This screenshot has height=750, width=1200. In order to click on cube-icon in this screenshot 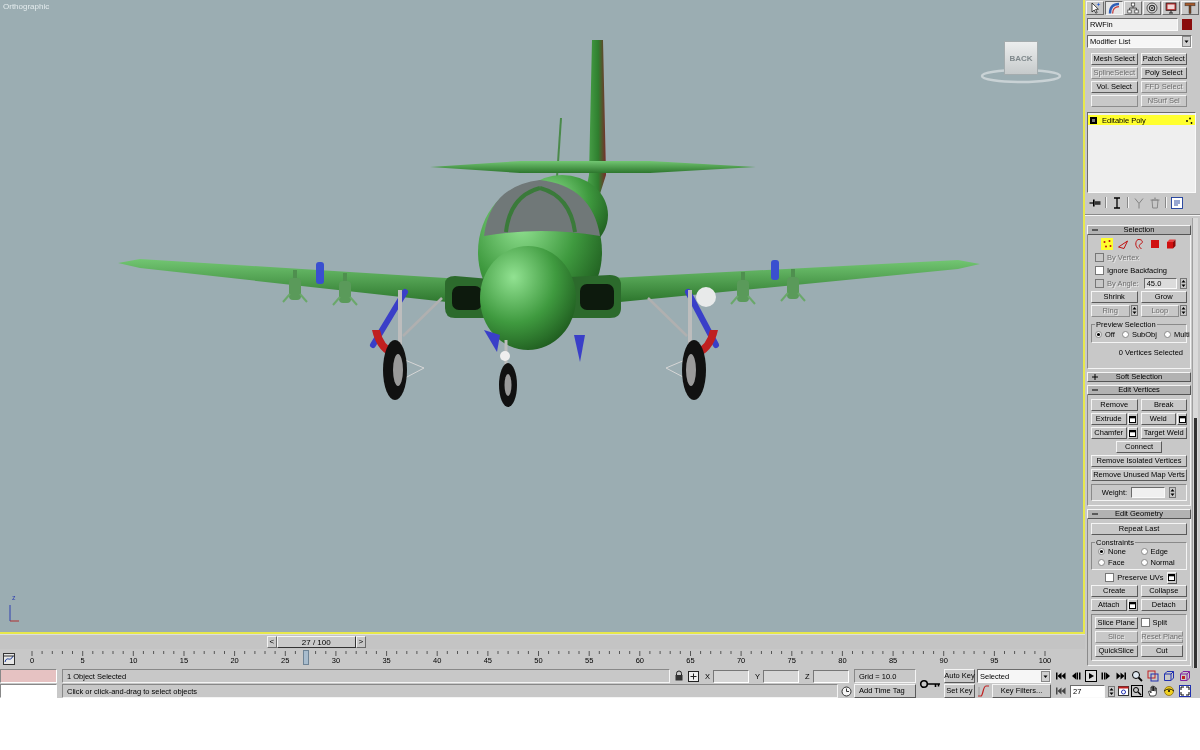, I will do `click(1171, 243)`.